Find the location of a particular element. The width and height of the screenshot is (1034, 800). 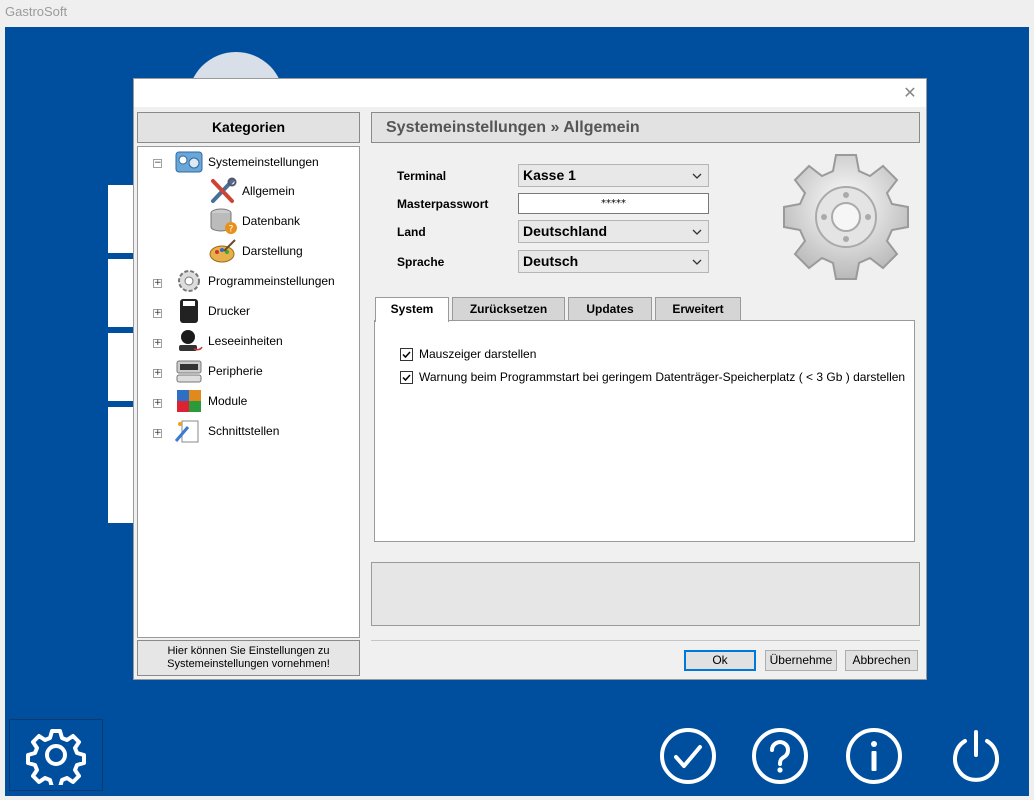

collapse-icon: − is located at coordinates (157, 163).